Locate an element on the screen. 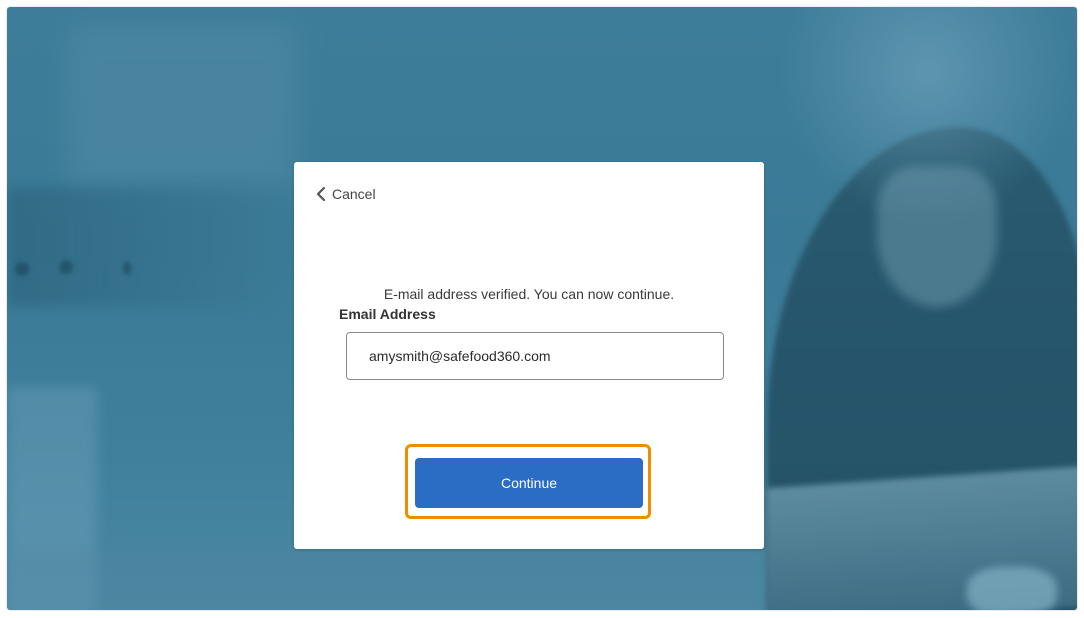  chevron-left-icon is located at coordinates (321, 194).